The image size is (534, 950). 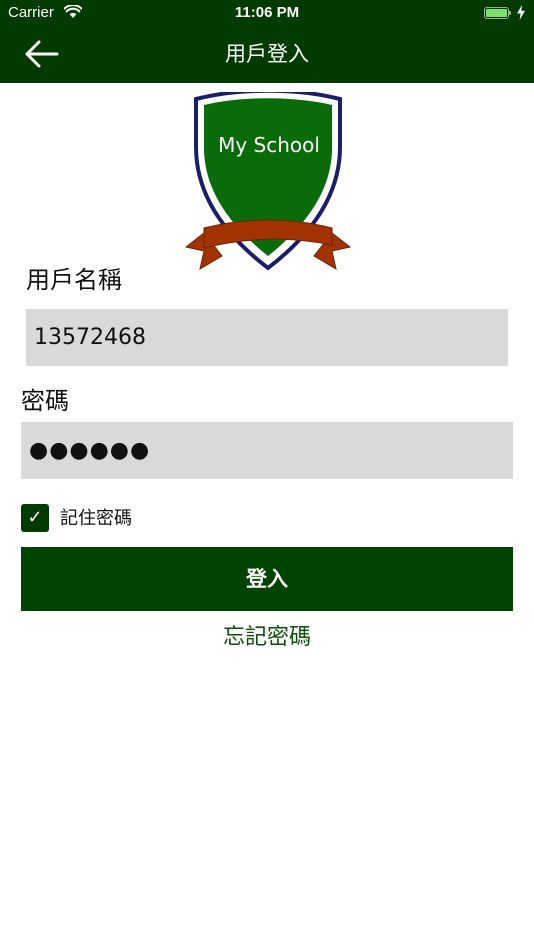 I want to click on forgot-password-link: 忘記密碼, so click(x=267, y=638).